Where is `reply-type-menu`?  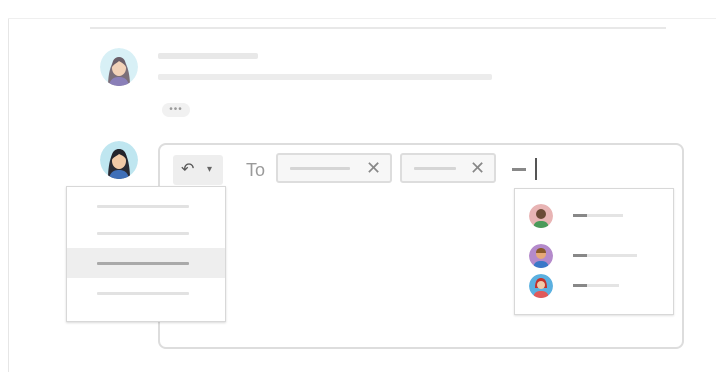
reply-type-menu is located at coordinates (146, 254).